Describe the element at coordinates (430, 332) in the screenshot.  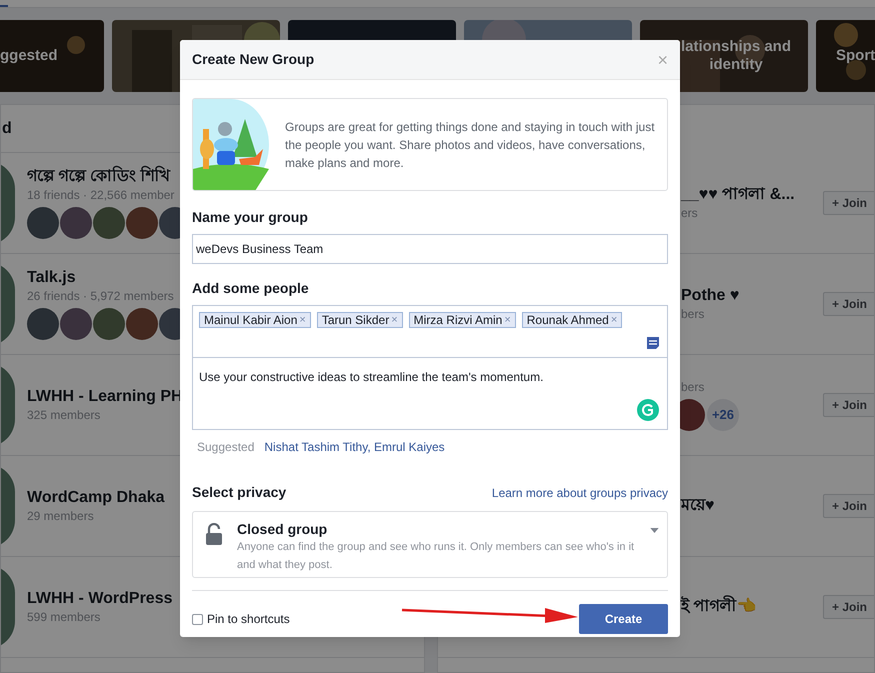
I see `people-field: Mainul Kabir Aion × Tarun Sikder × Mirza Rizvi Amin × Rounak Ahmed ×` at that location.